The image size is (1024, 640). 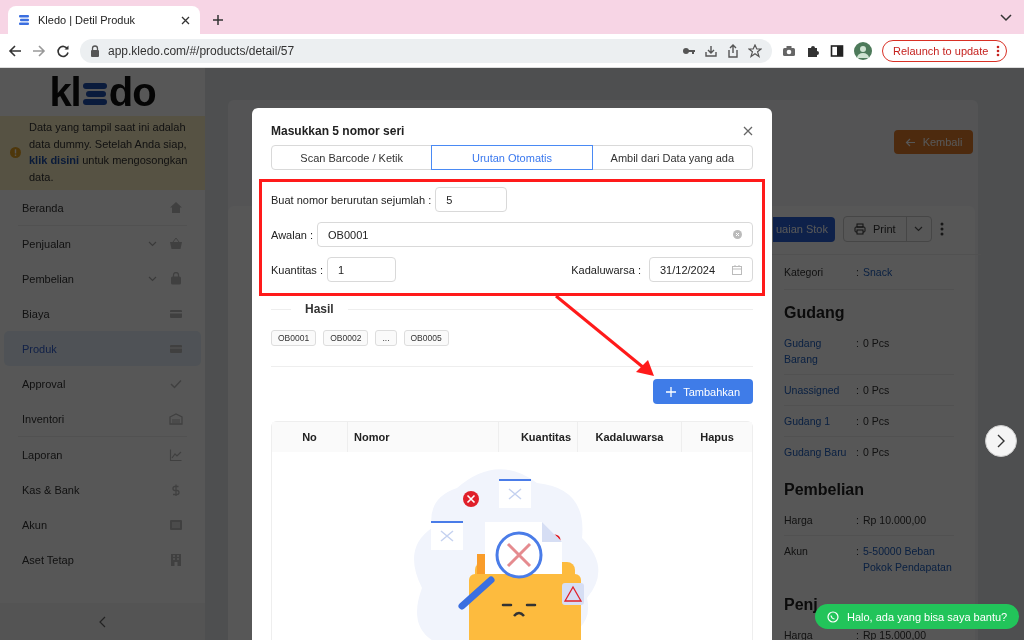 What do you see at coordinates (309, 437) in the screenshot?
I see `column-header: No` at bounding box center [309, 437].